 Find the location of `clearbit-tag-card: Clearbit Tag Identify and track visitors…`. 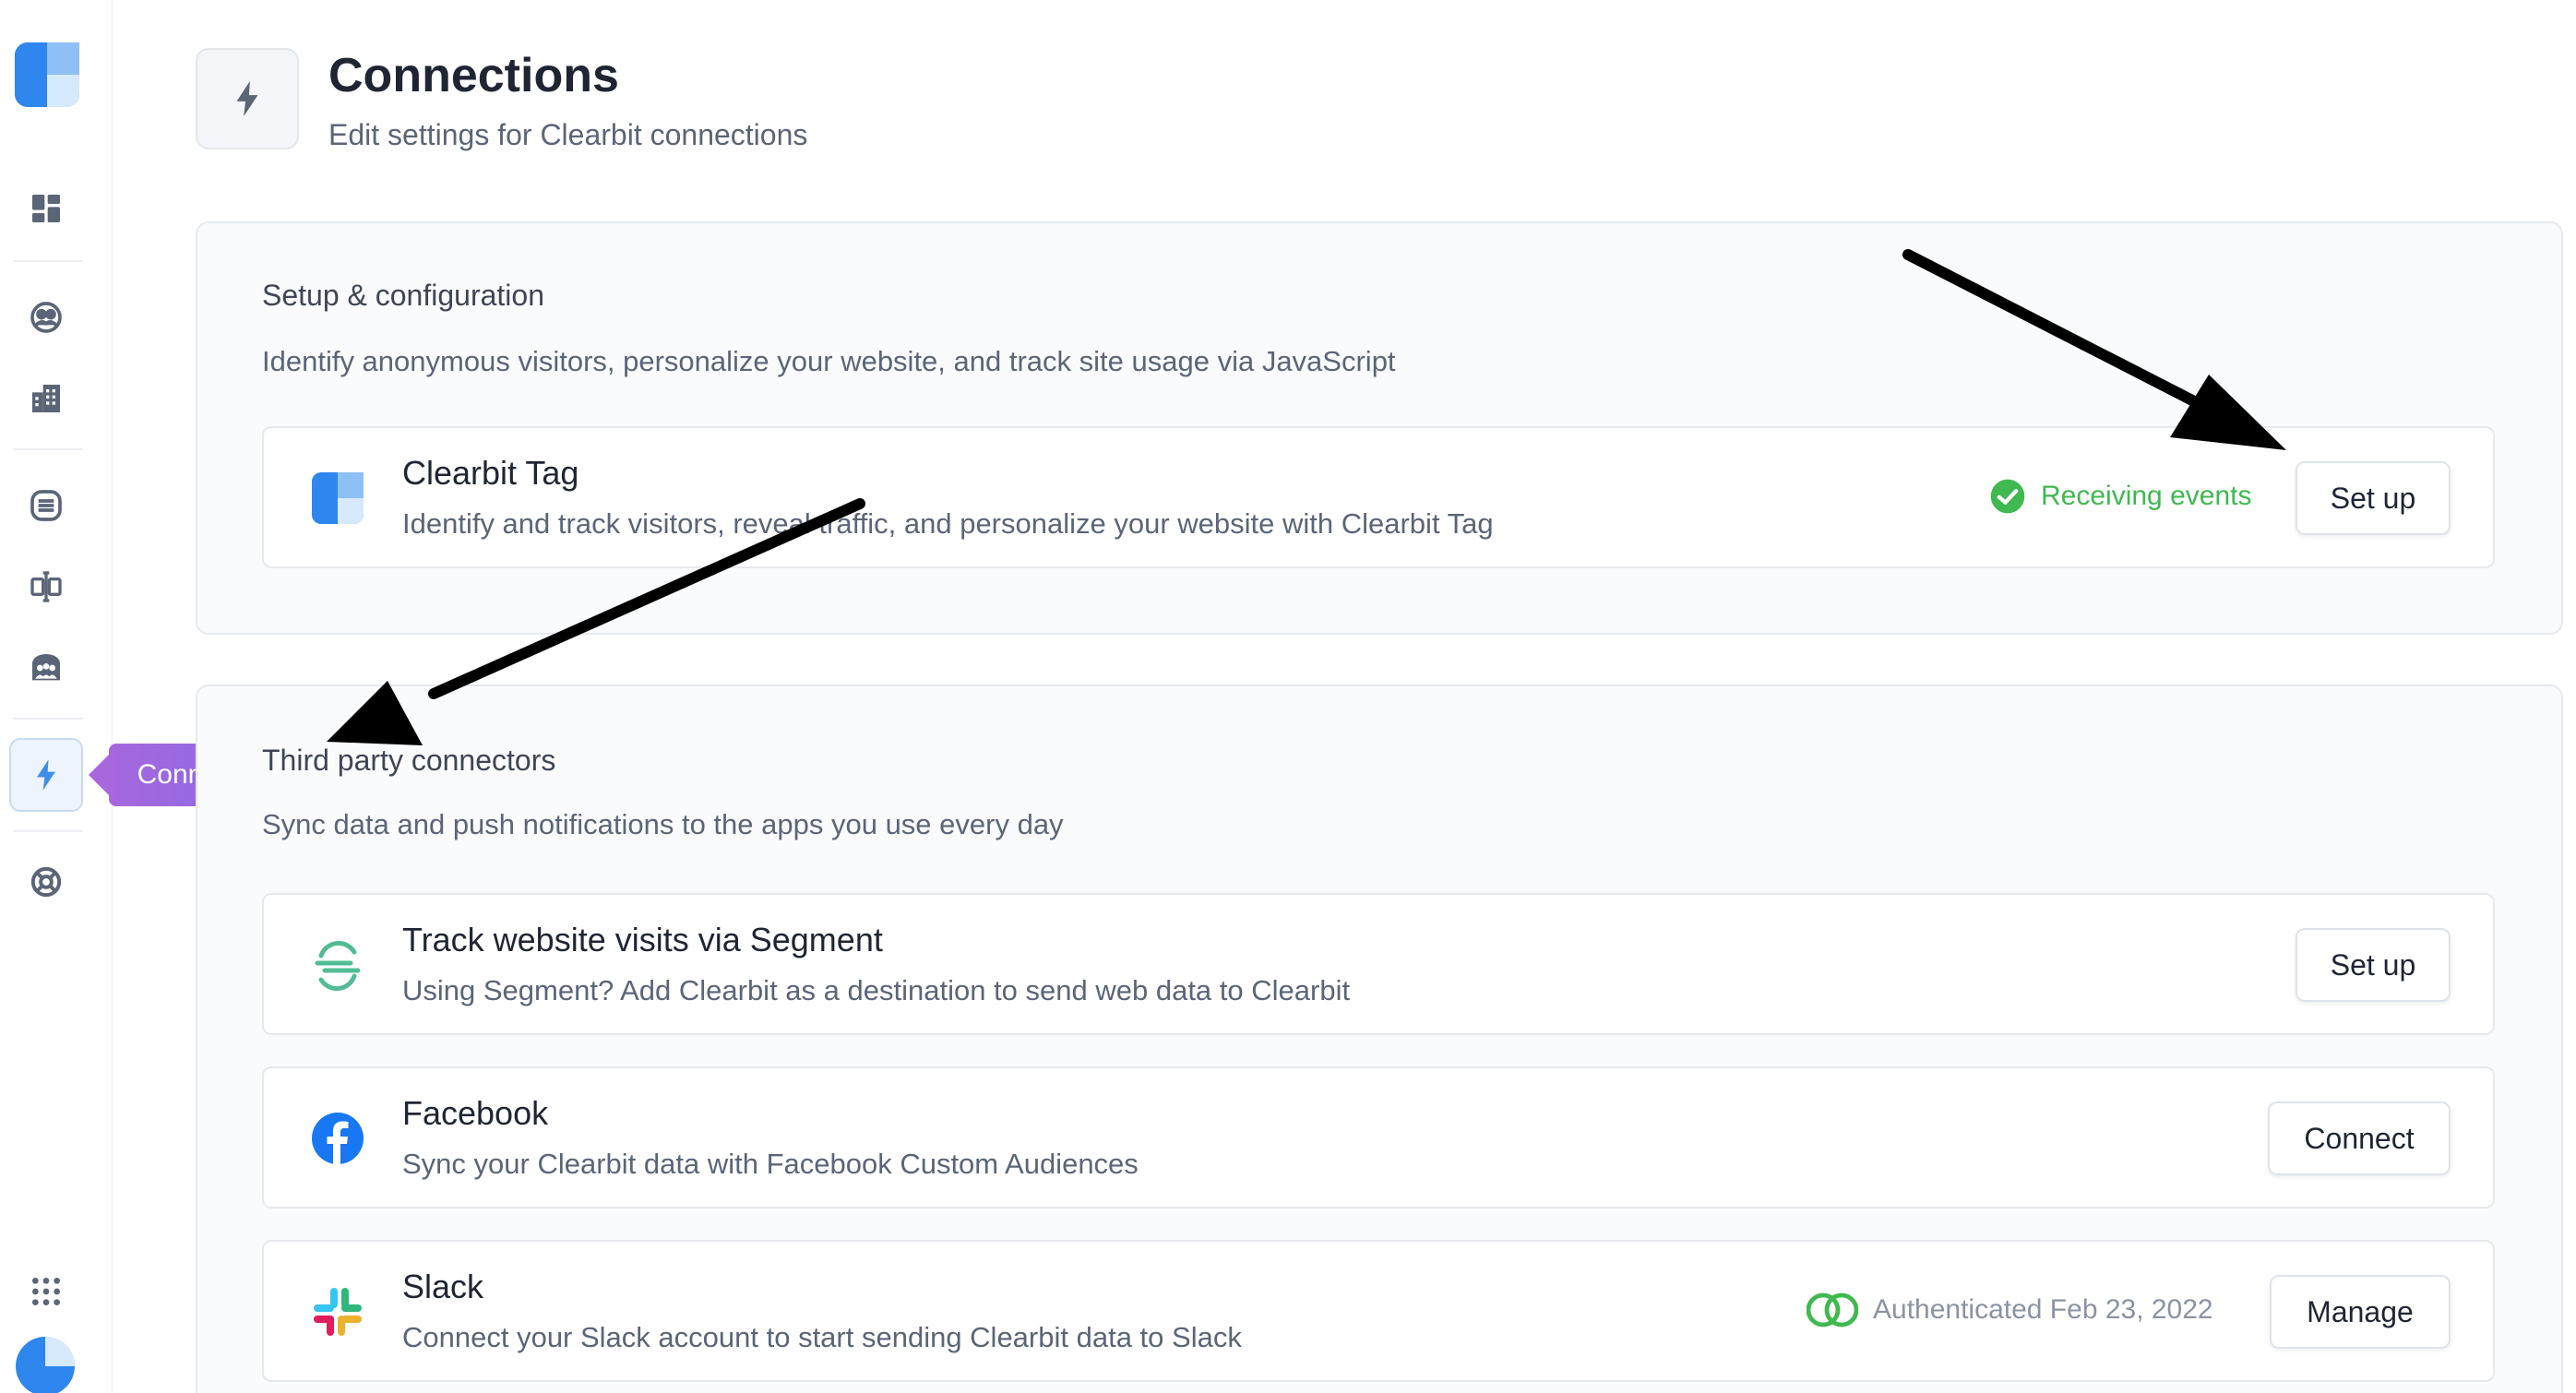

clearbit-tag-card: Clearbit Tag Identify and track visitors… is located at coordinates (1378, 497).